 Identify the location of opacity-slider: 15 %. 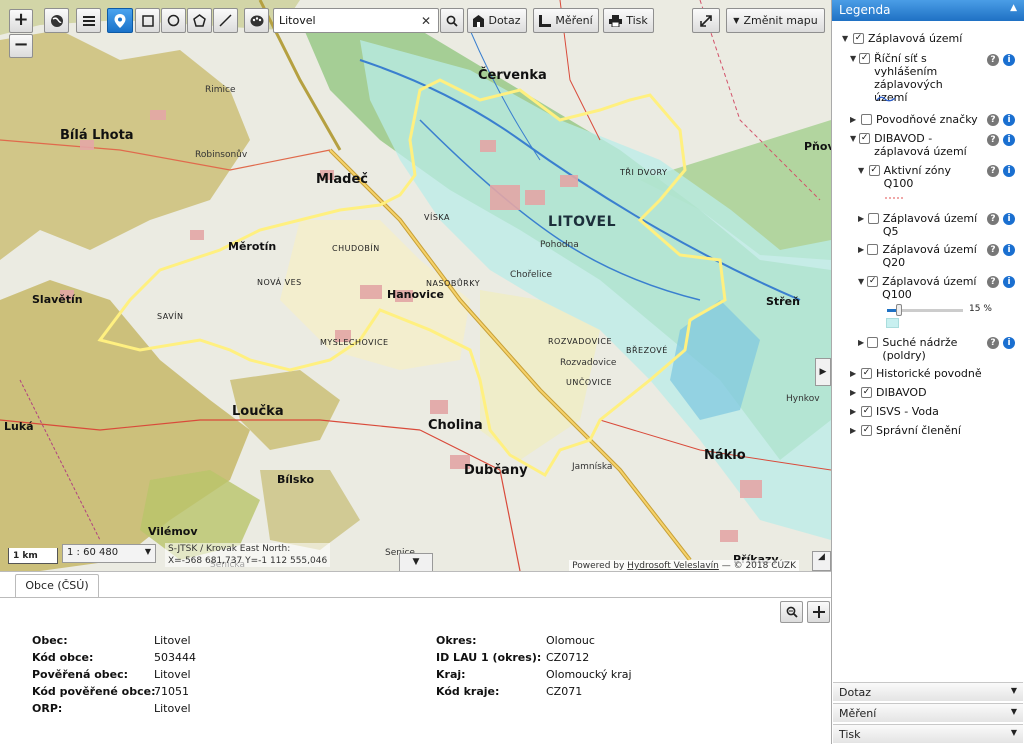
(940, 310).